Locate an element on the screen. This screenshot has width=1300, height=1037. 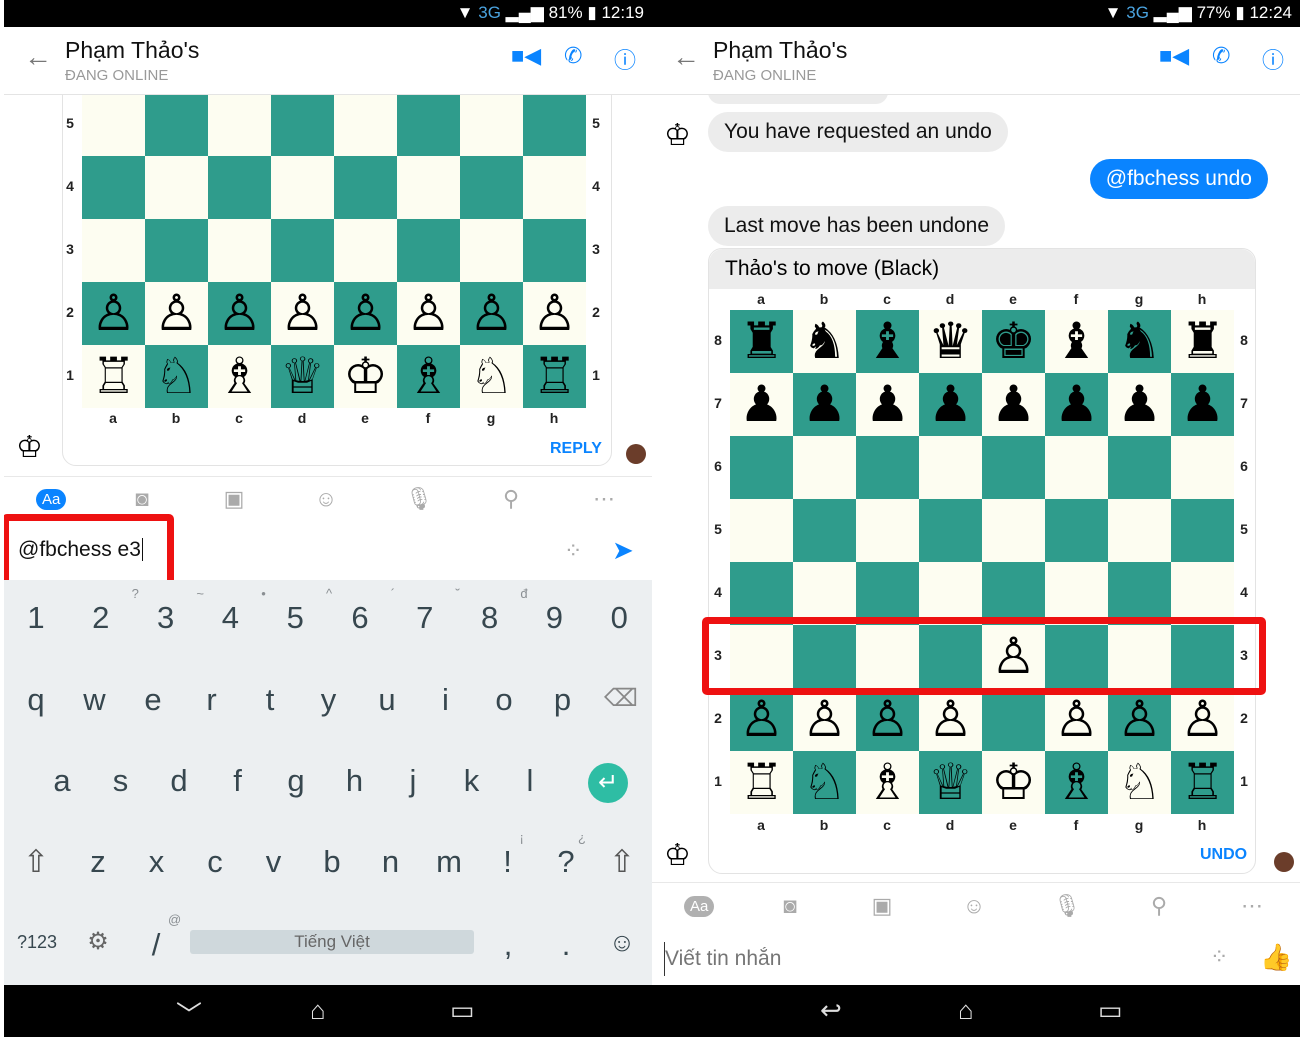
key-x: x is located at coordinates (157, 862).